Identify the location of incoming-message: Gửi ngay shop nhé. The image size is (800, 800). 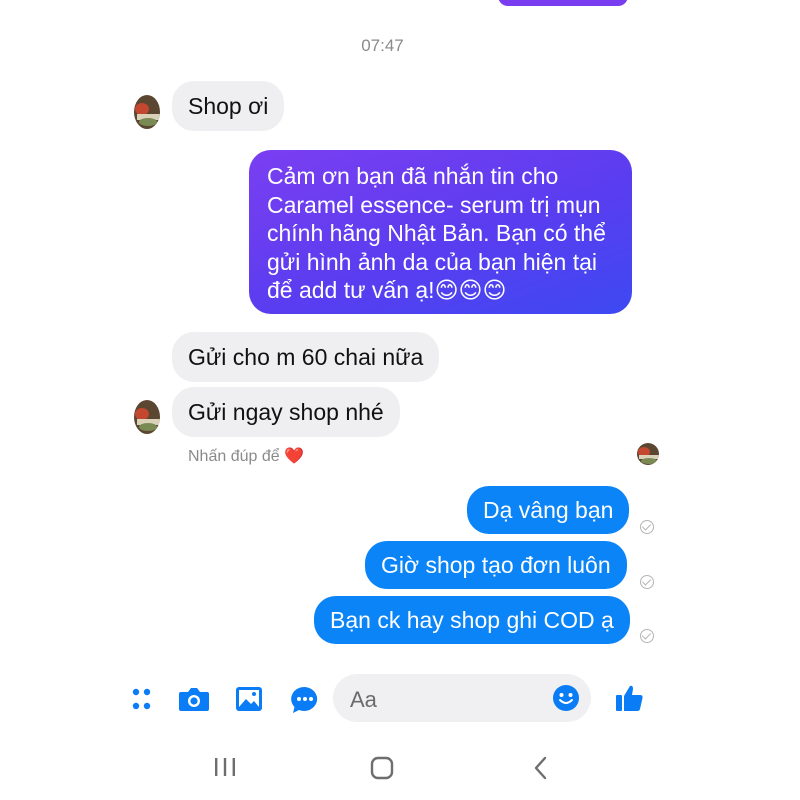
(286, 412).